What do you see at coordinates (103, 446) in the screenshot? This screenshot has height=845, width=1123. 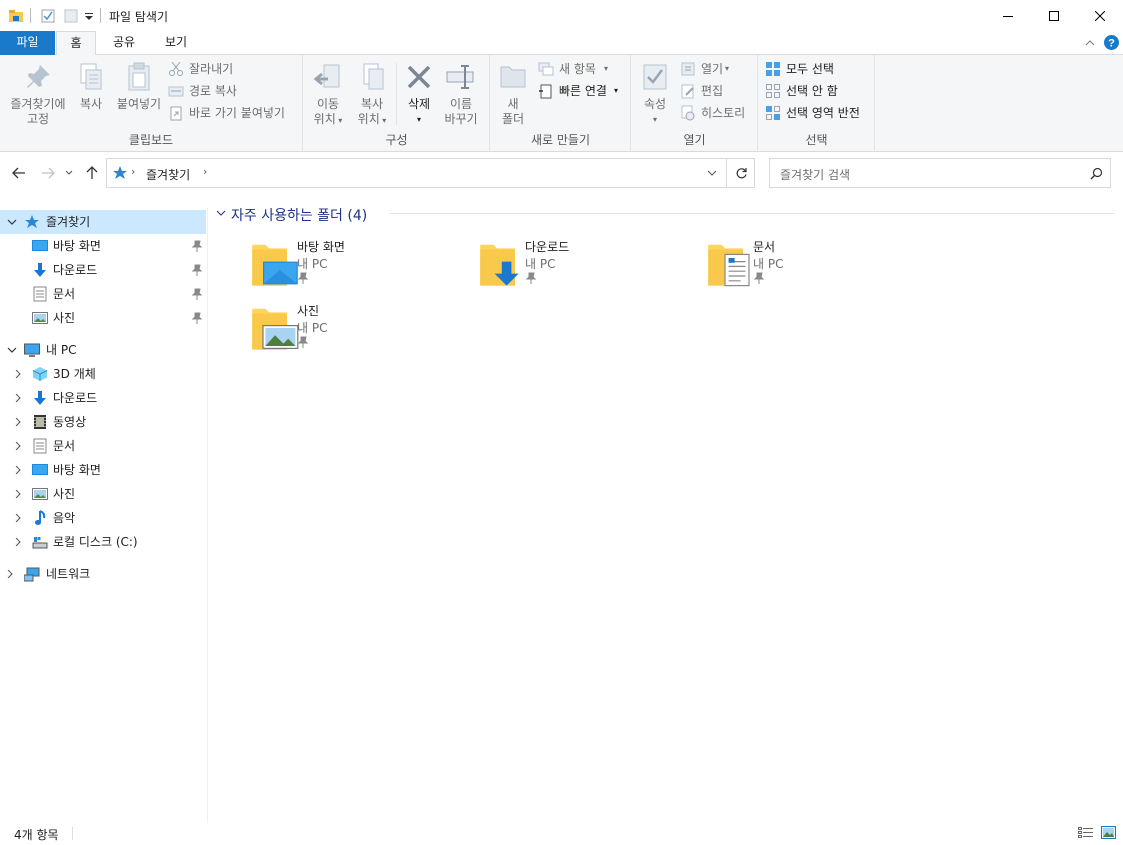 I see `nav-pc-documents: 문서` at bounding box center [103, 446].